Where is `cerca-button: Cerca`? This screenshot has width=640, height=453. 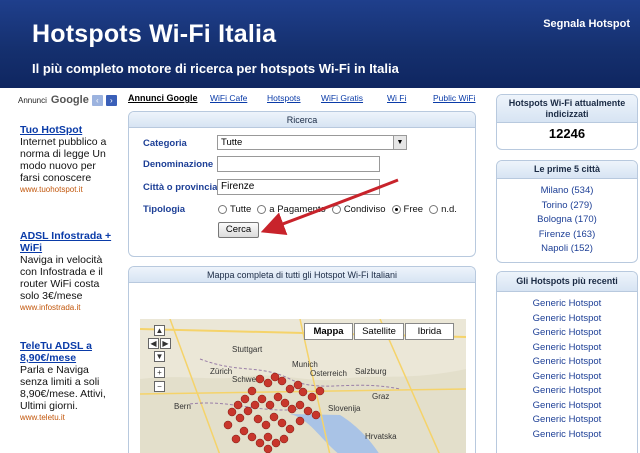 cerca-button: Cerca is located at coordinates (238, 230).